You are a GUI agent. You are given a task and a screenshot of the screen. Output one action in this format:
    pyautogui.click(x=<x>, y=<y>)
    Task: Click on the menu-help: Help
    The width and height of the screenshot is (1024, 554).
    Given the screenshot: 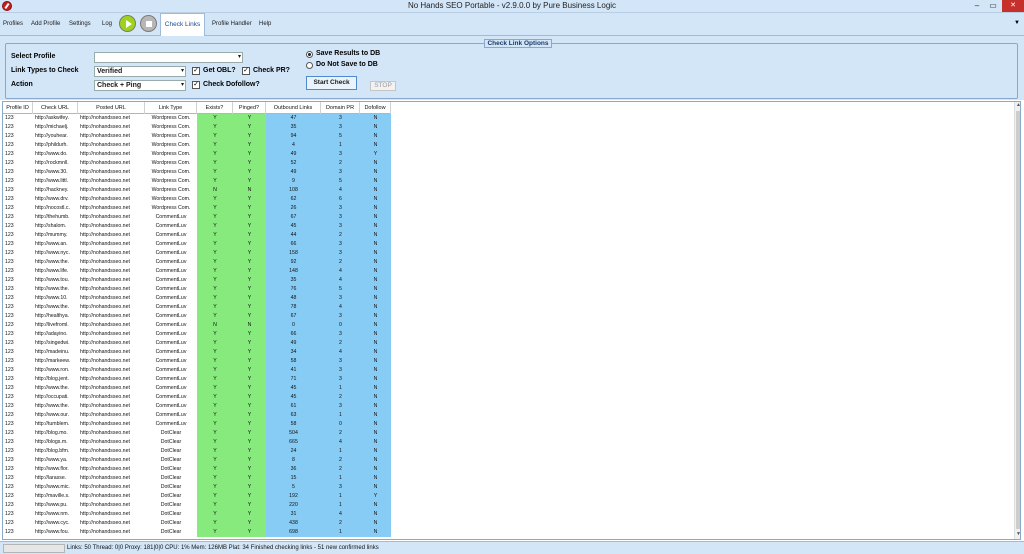 What is the action you would take?
    pyautogui.click(x=265, y=24)
    